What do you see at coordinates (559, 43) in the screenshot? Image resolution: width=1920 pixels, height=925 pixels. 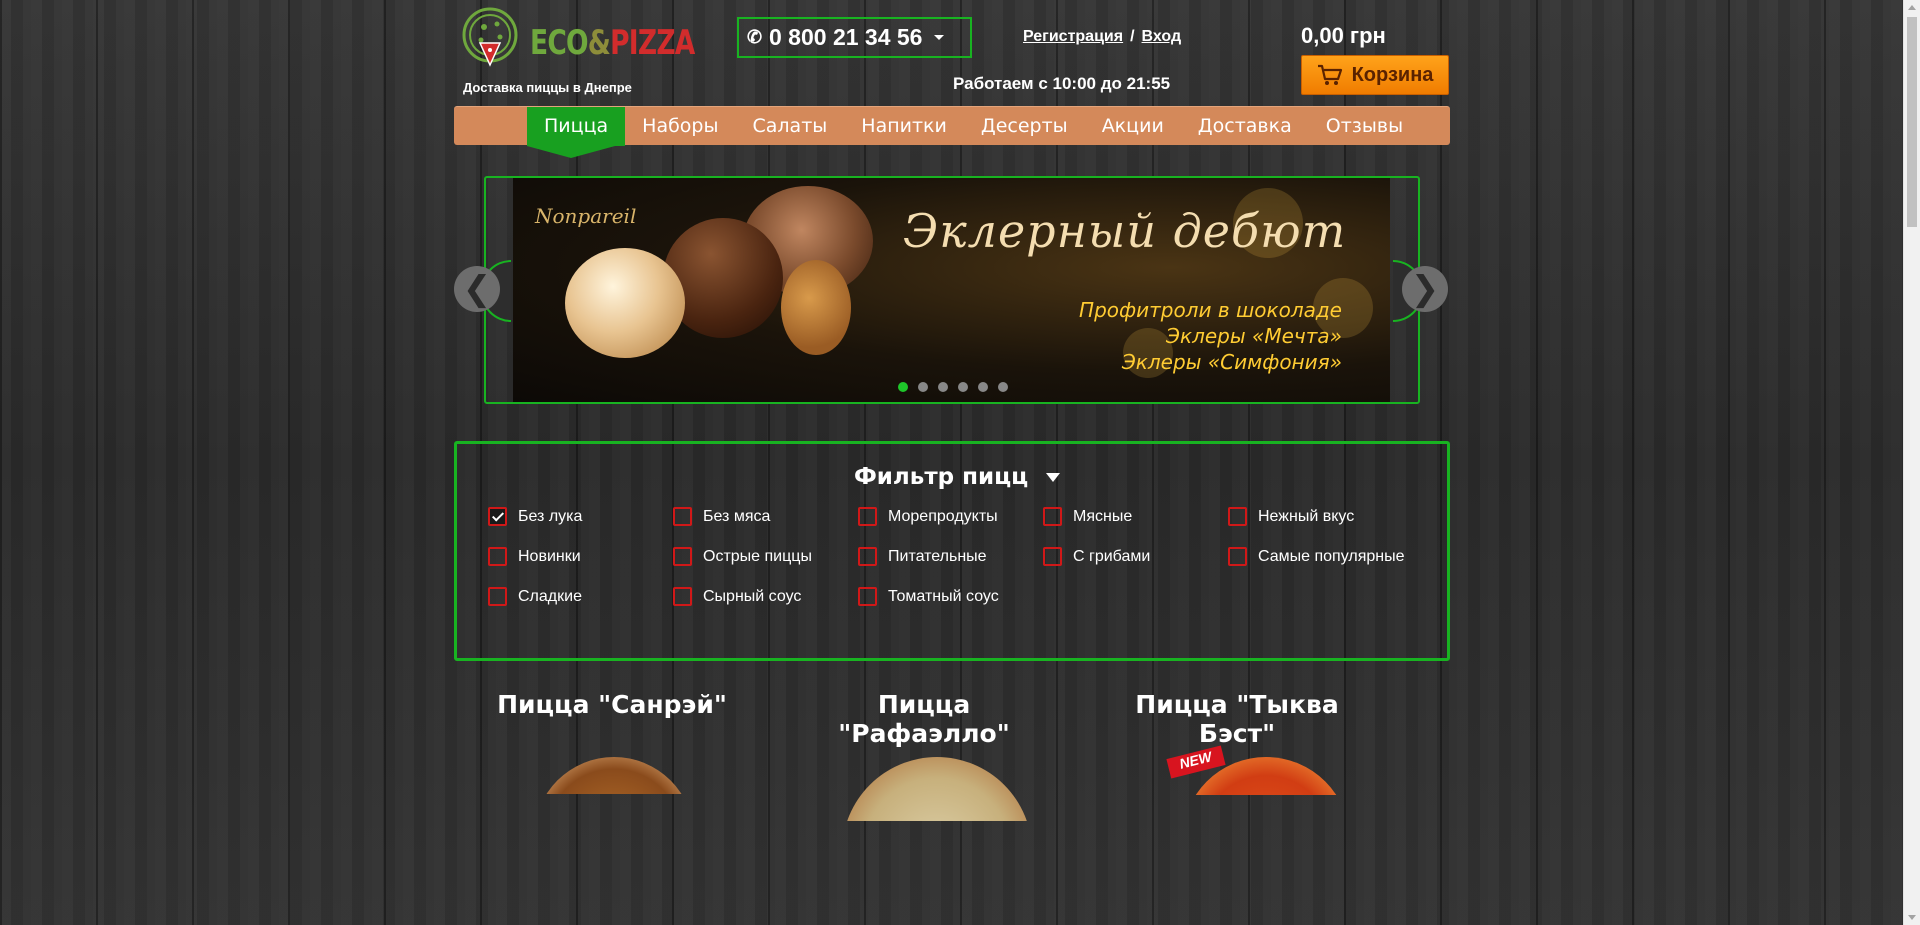 I see `logo-eco-text: ECO` at bounding box center [559, 43].